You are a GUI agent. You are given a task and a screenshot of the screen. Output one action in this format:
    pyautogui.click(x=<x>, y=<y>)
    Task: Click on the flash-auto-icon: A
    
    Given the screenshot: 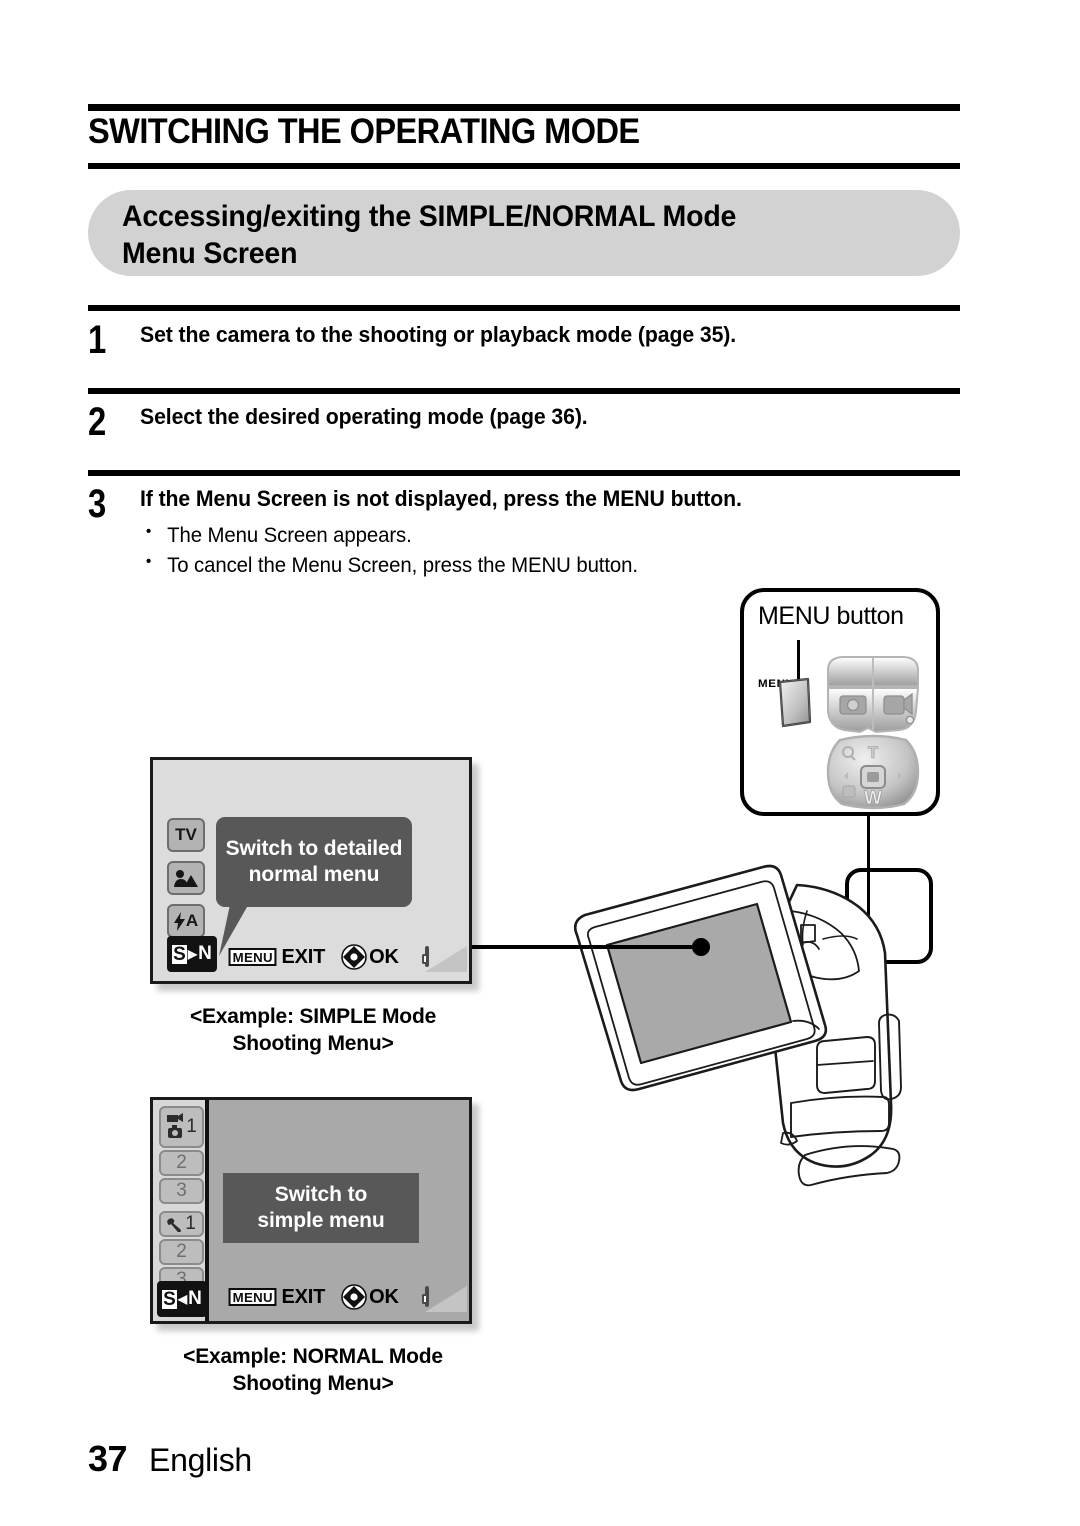 What is the action you would take?
    pyautogui.click(x=186, y=921)
    